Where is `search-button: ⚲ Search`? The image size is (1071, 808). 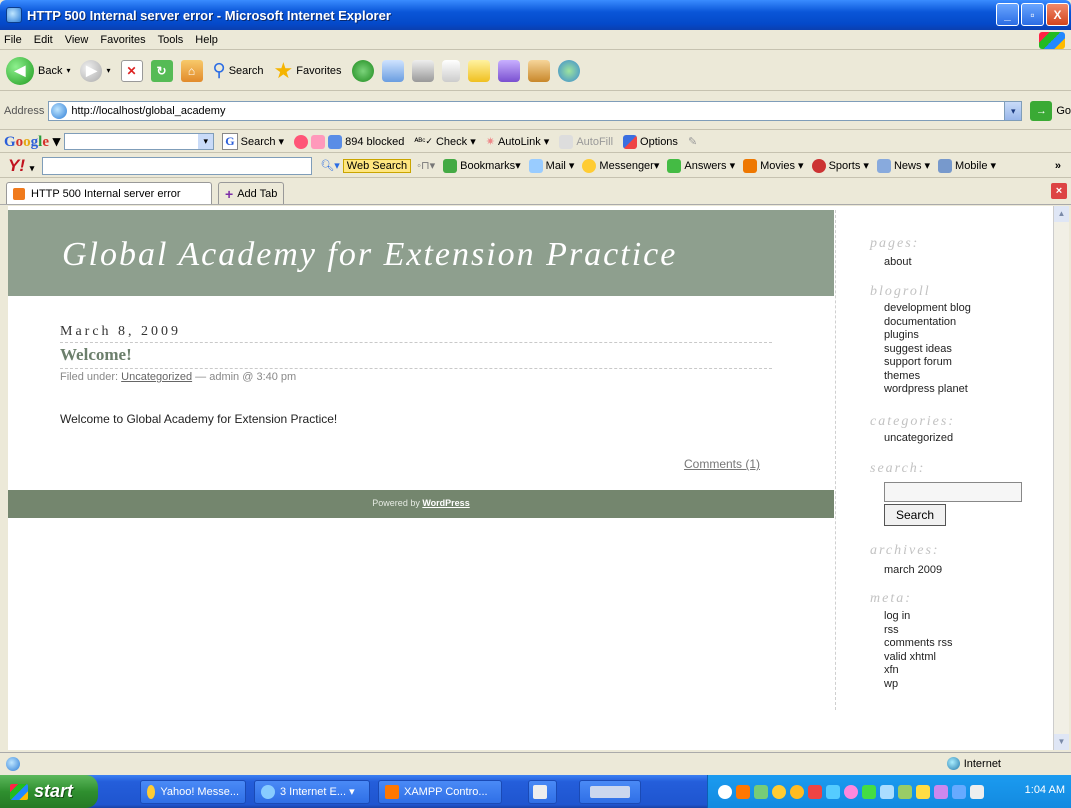 search-button: ⚲ Search is located at coordinates (238, 70).